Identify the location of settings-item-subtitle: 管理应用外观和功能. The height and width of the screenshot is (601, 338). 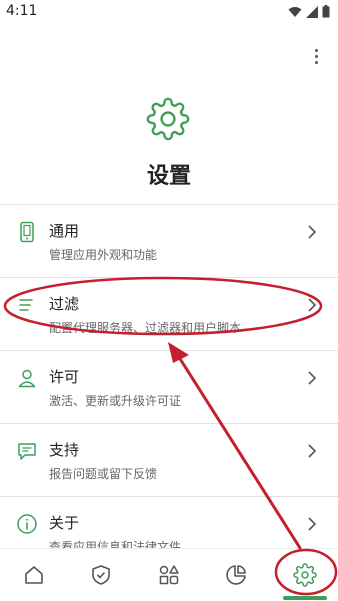
(103, 255).